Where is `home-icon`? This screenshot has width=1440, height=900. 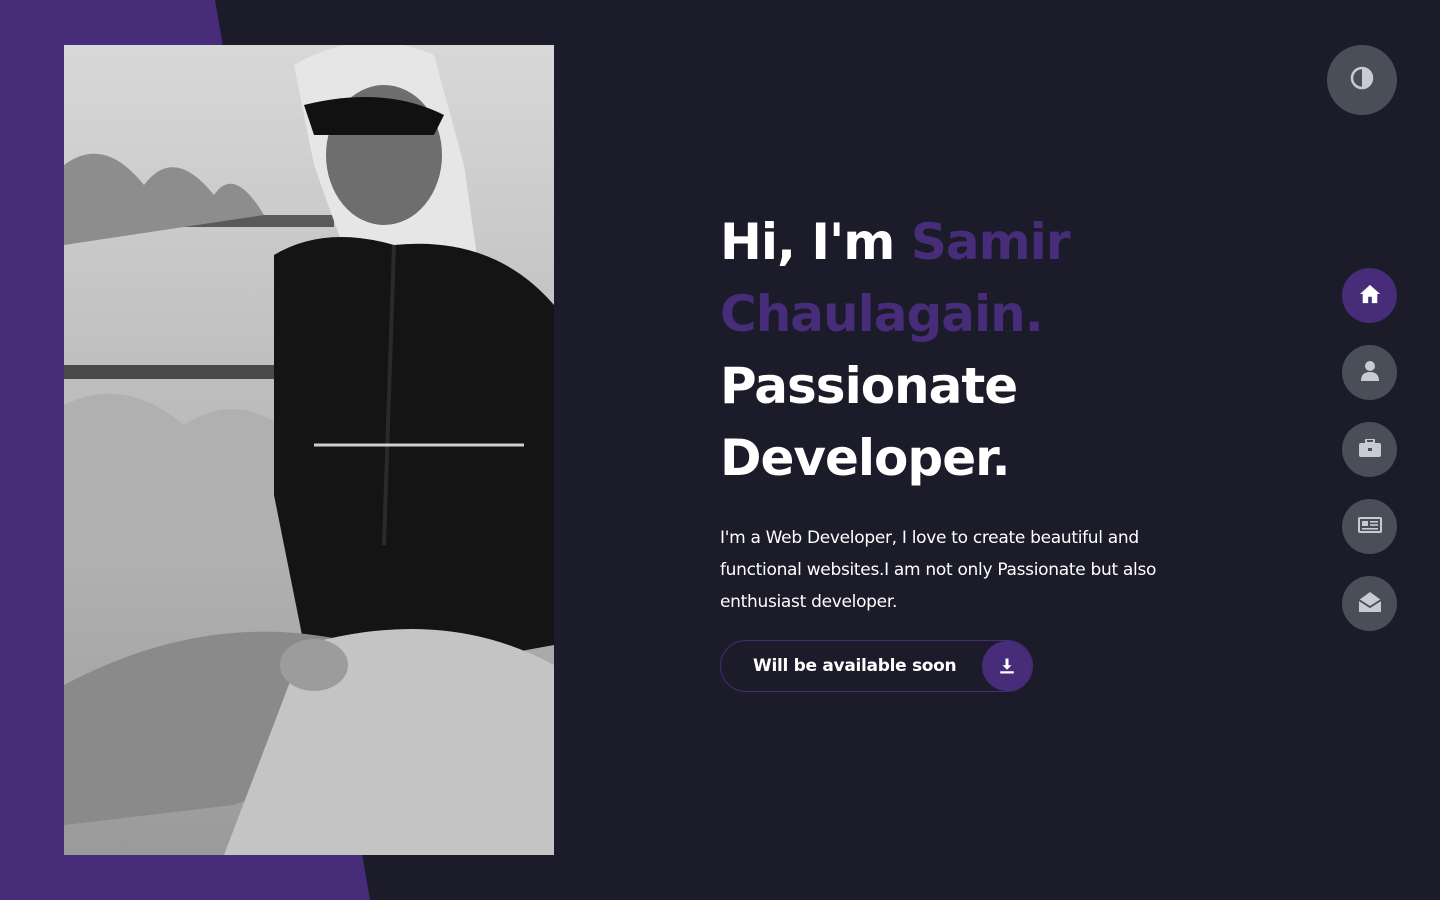
home-icon is located at coordinates (1370, 296).